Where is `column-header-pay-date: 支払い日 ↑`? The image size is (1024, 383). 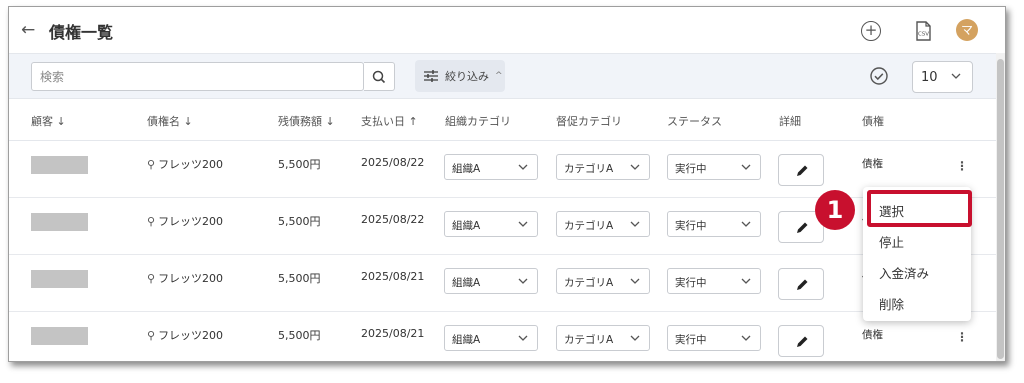 column-header-pay-date: 支払い日 ↑ is located at coordinates (389, 121).